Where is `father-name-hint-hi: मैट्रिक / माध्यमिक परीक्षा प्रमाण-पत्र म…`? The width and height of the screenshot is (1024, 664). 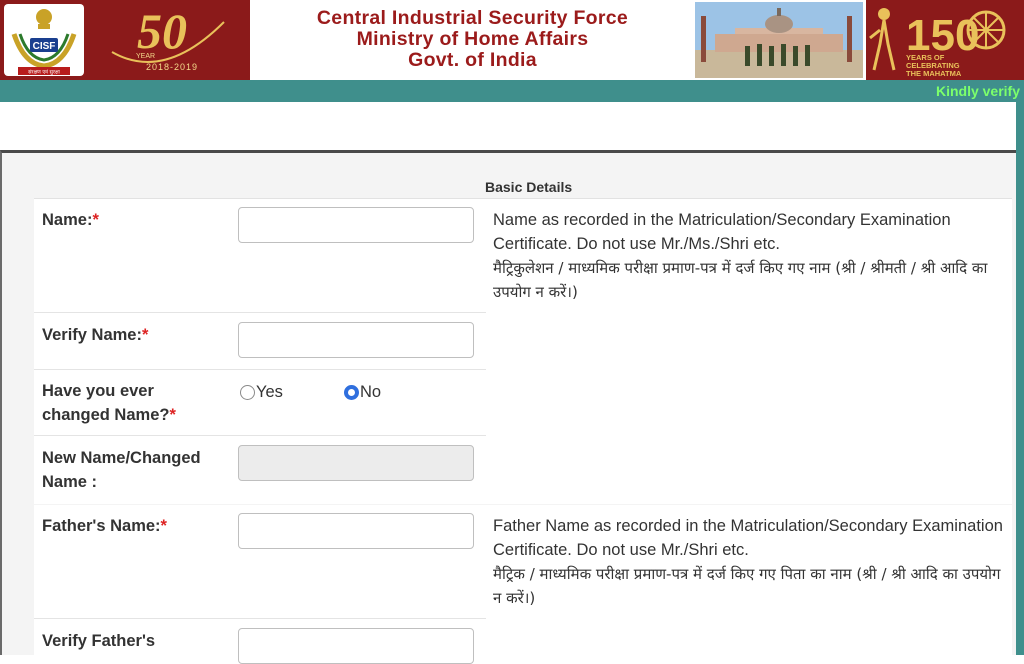 father-name-hint-hi: मैट्रिक / माध्यमिक परीक्षा प्रमाण-पत्र म… is located at coordinates (747, 586).